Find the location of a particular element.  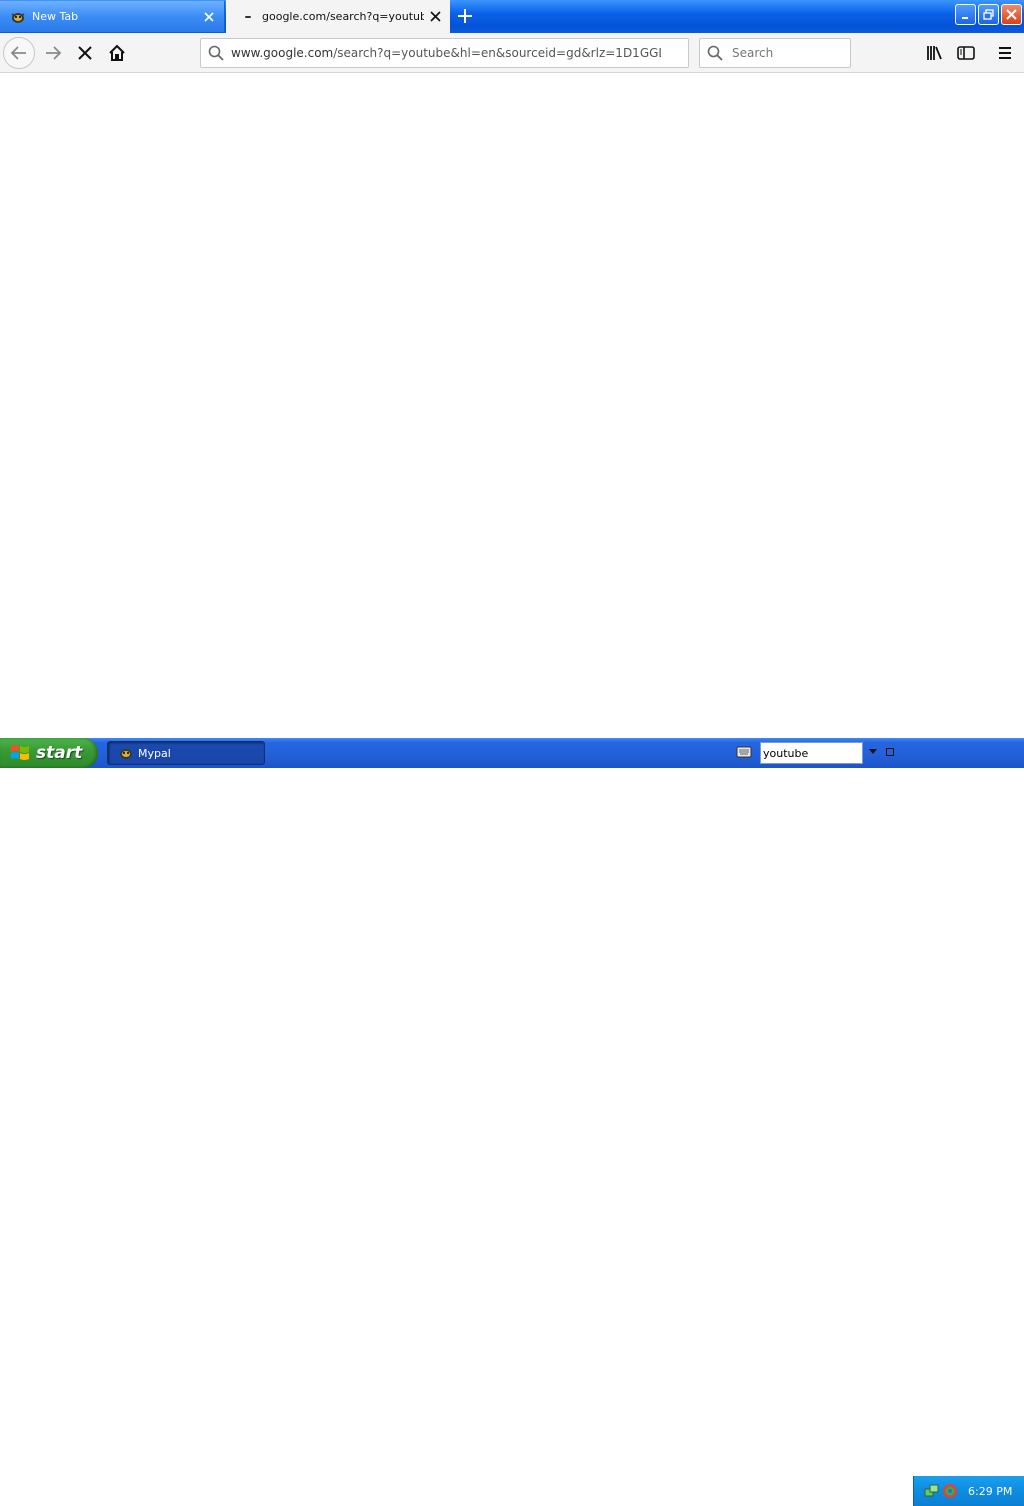

system-tray: 6:29 PM is located at coordinates (968, 1491).